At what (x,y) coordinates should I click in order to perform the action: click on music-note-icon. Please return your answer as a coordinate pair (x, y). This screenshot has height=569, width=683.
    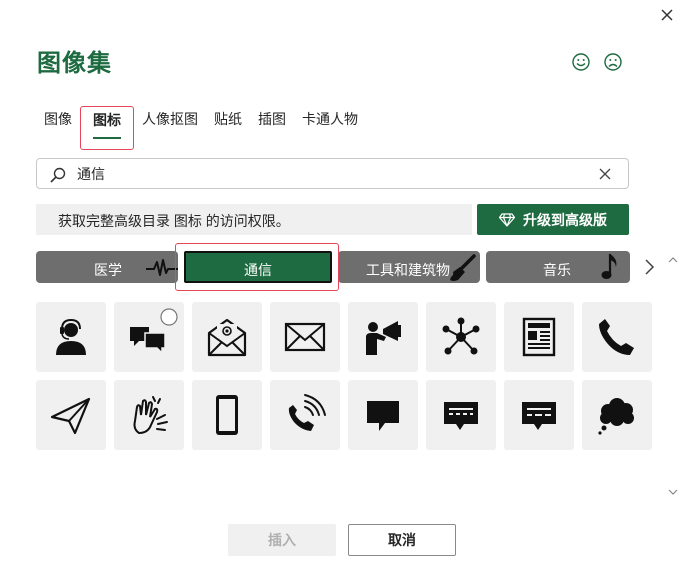
    Looking at the image, I should click on (609, 266).